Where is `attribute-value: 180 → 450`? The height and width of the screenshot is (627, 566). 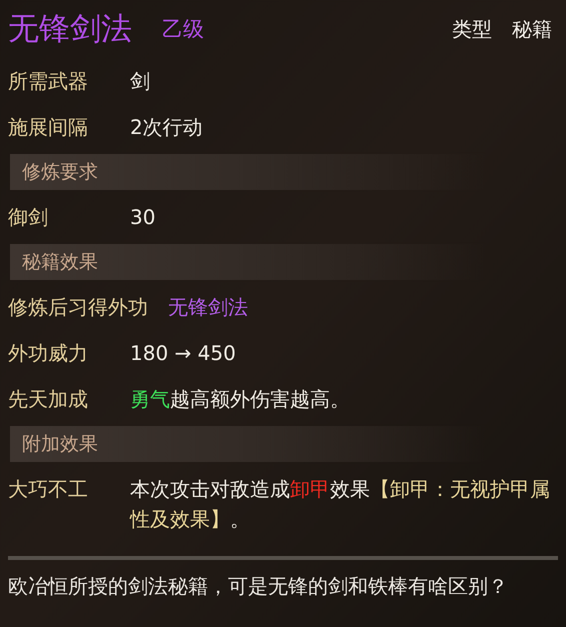
attribute-value: 180 → 450 is located at coordinates (183, 353).